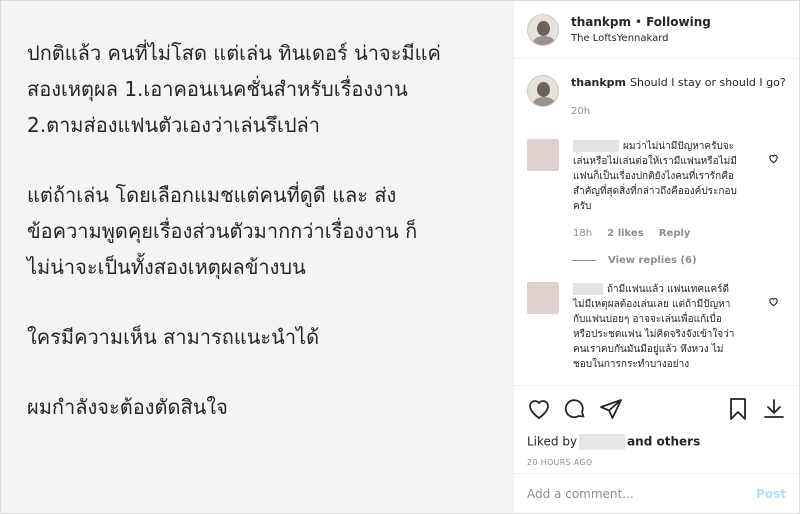  I want to click on caption-avatar, so click(543, 91).